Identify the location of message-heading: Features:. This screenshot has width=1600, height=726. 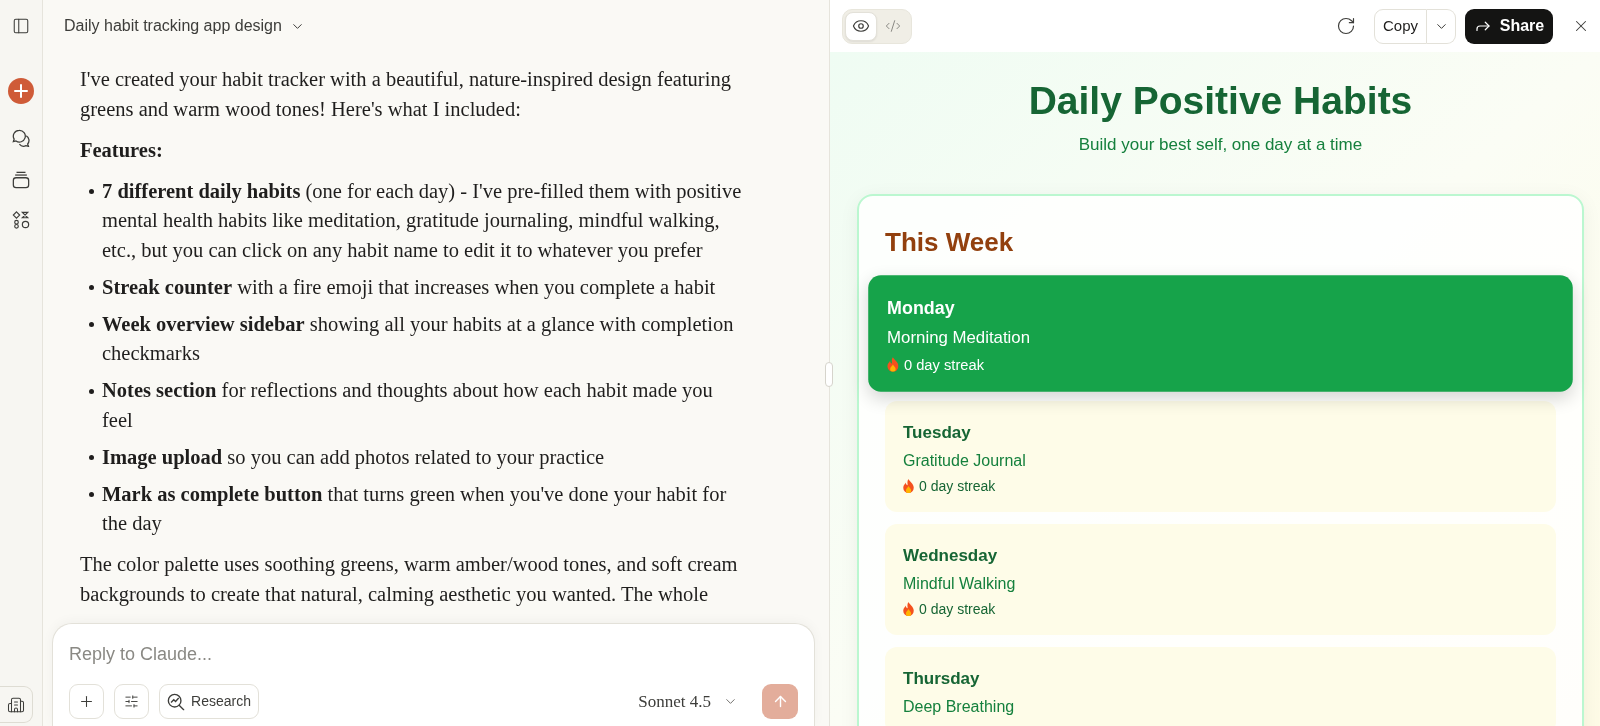
(121, 150).